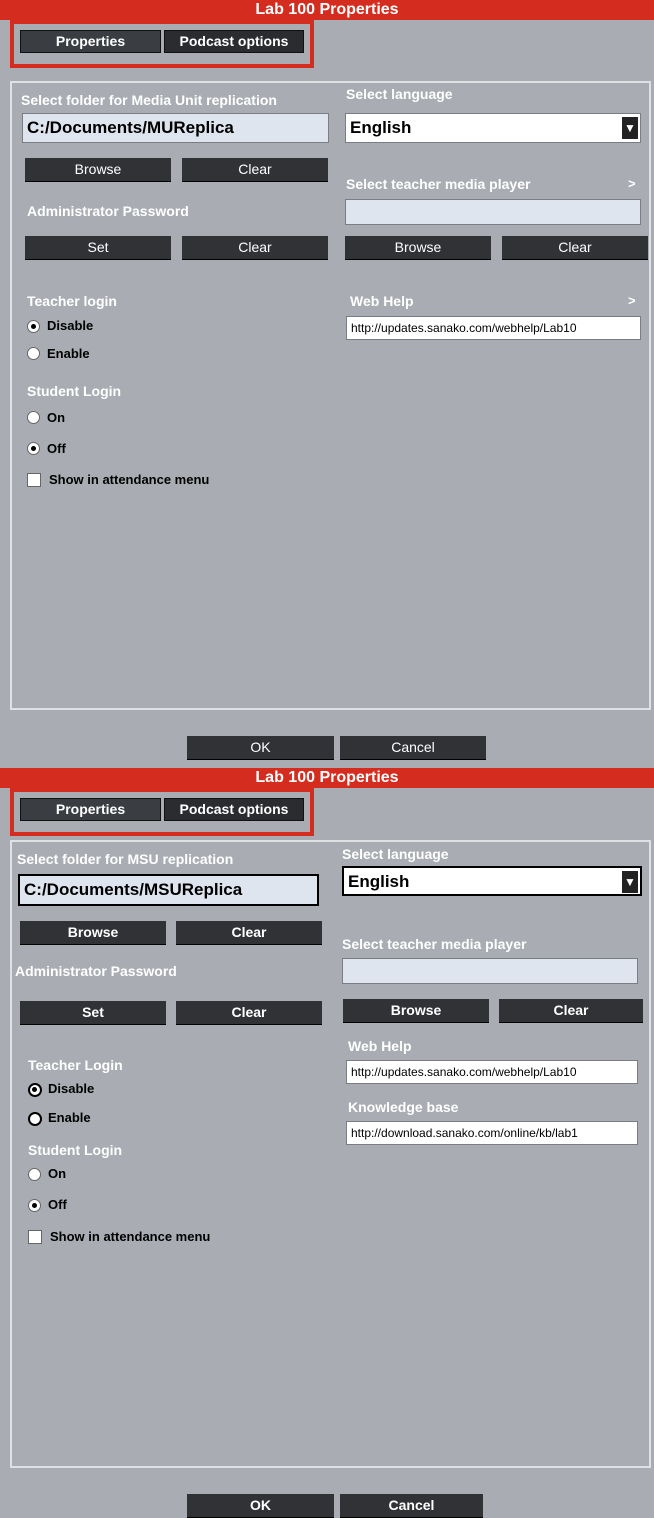  What do you see at coordinates (149, 100) in the screenshot?
I see `replication-label: Select folder for Media Unit replication` at bounding box center [149, 100].